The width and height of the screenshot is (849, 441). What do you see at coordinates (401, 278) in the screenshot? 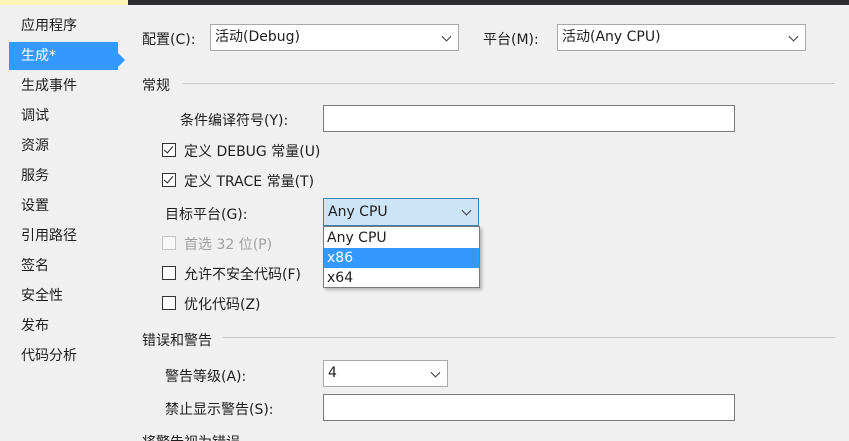
I see `dropdown-option-x64: x64` at bounding box center [401, 278].